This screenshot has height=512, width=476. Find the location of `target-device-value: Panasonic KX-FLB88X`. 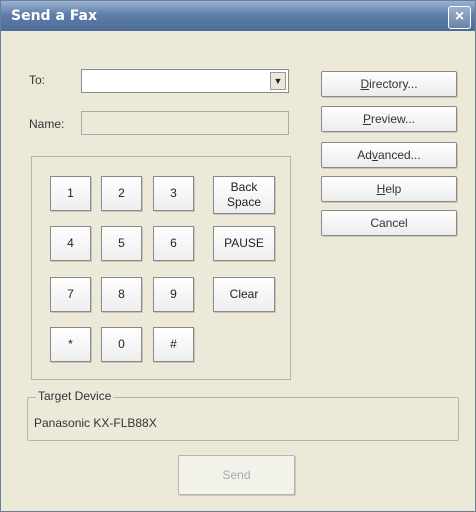

target-device-value: Panasonic KX-FLB88X is located at coordinates (95, 423).